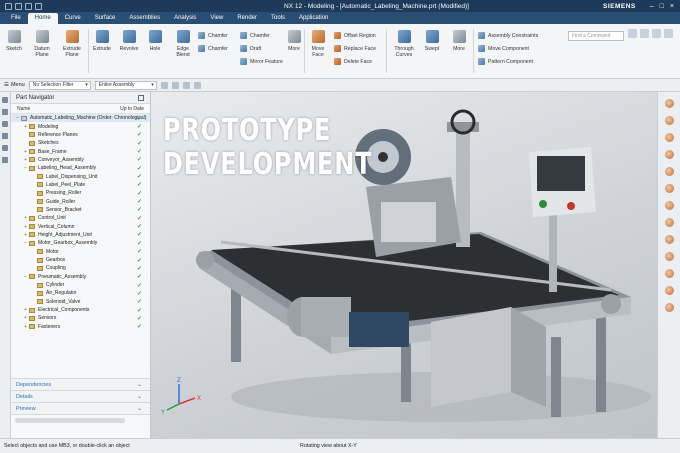 The height and width of the screenshot is (453, 680). I want to click on reuse-library-tab-icon, so click(5, 136).